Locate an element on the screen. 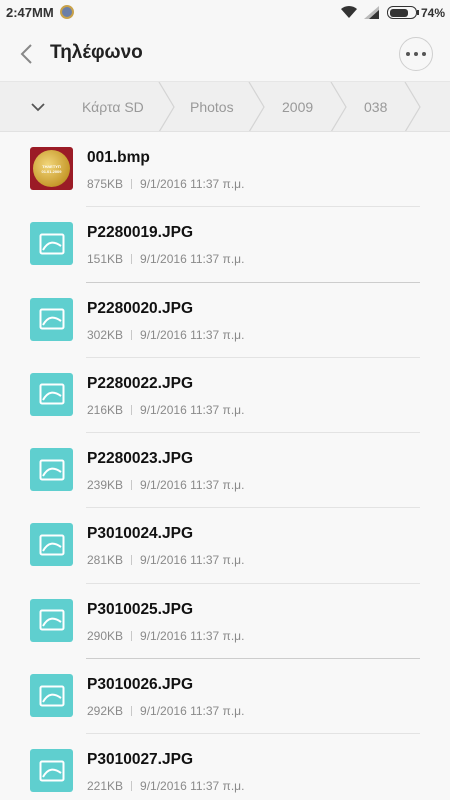  battery-level is located at coordinates (398, 12).